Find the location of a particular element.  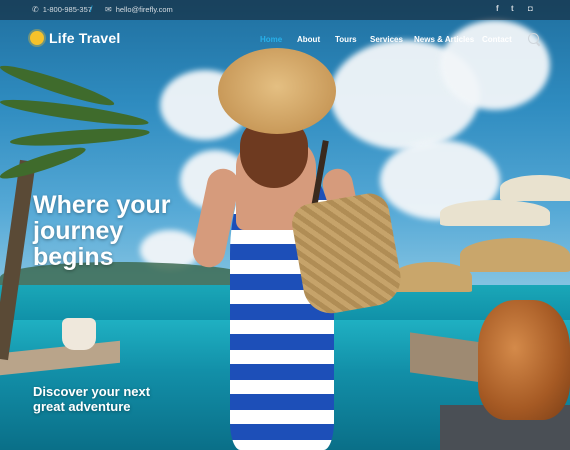

hero-subline: Discover your next great adventure is located at coordinates (113, 399).